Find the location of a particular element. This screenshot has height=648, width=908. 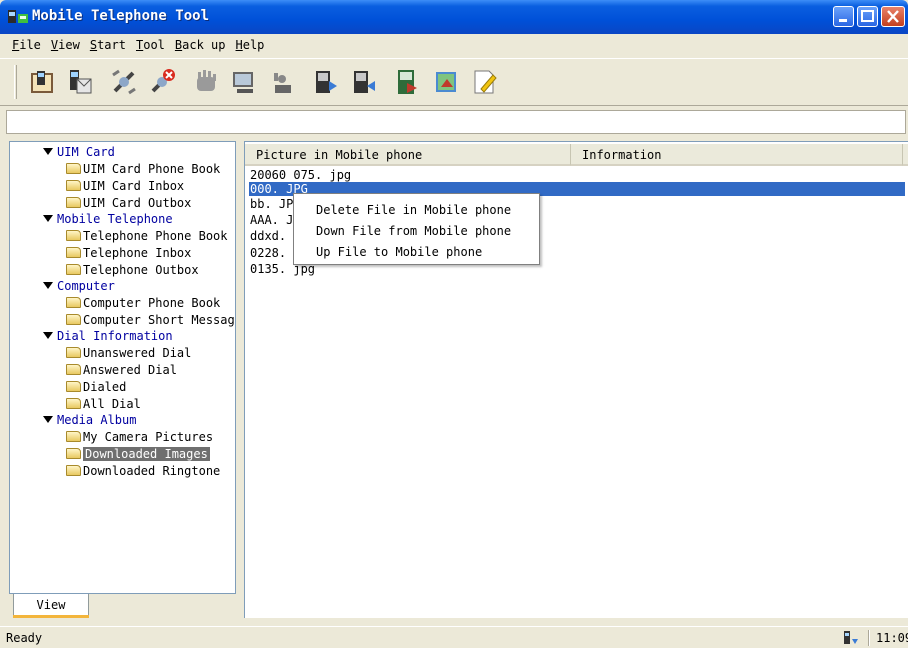

hand-button is located at coordinates (206, 82).